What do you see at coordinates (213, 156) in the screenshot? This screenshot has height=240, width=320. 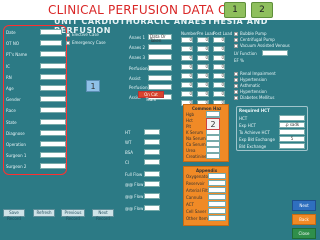 I see `lab-input` at bounding box center [213, 156].